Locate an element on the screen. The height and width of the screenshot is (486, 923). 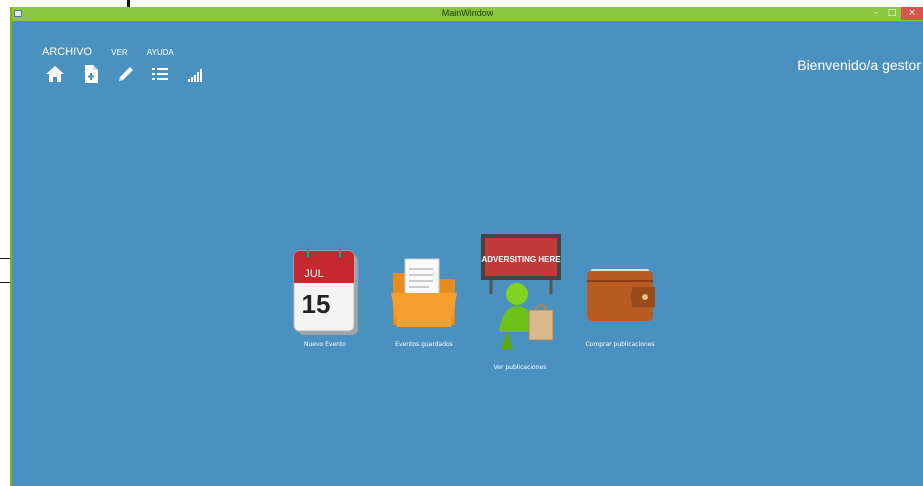
tile-eventos-guardados: Eventos guardados is located at coordinates (424, 302).